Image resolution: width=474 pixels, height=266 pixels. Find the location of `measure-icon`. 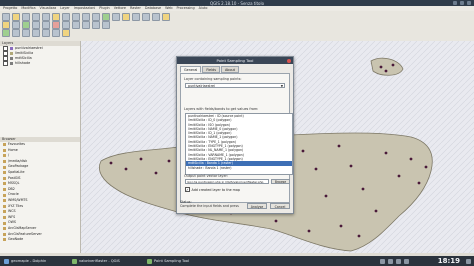

measure-icon is located at coordinates (146, 17).